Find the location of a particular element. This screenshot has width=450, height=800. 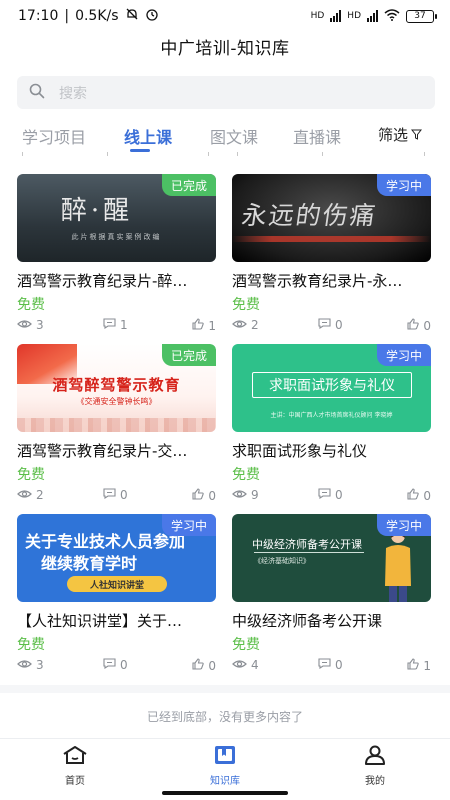

category-tabs: 学习项目 线上课 图文课 直播课 筛选 is located at coordinates (225, 138).